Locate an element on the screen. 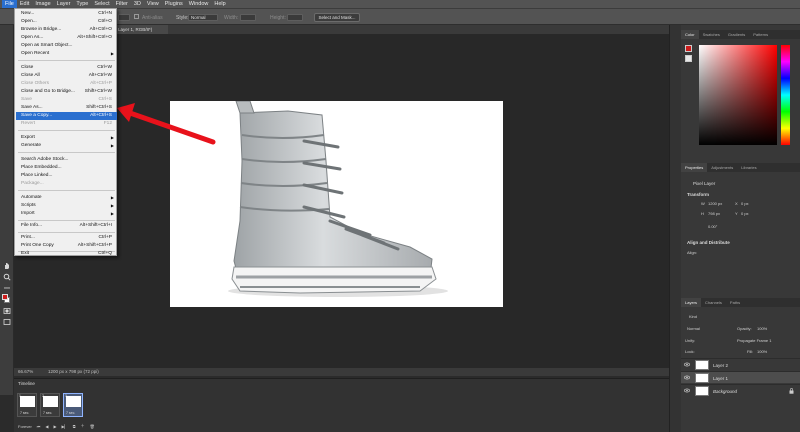 This screenshot has height=432, width=800. menu-item-open-as: Open As... Alt+Shift+Ctrl+O is located at coordinates (66, 38).